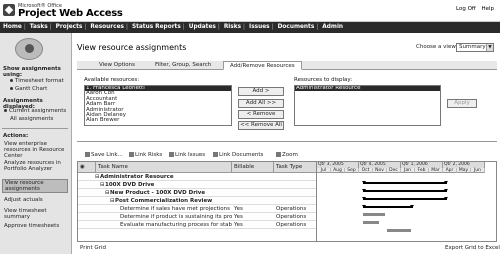 The width and height of the screenshot is (500, 254). What do you see at coordinates (437, 47) in the screenshot?
I see `choose-view-label: Choose a view:` at bounding box center [437, 47].